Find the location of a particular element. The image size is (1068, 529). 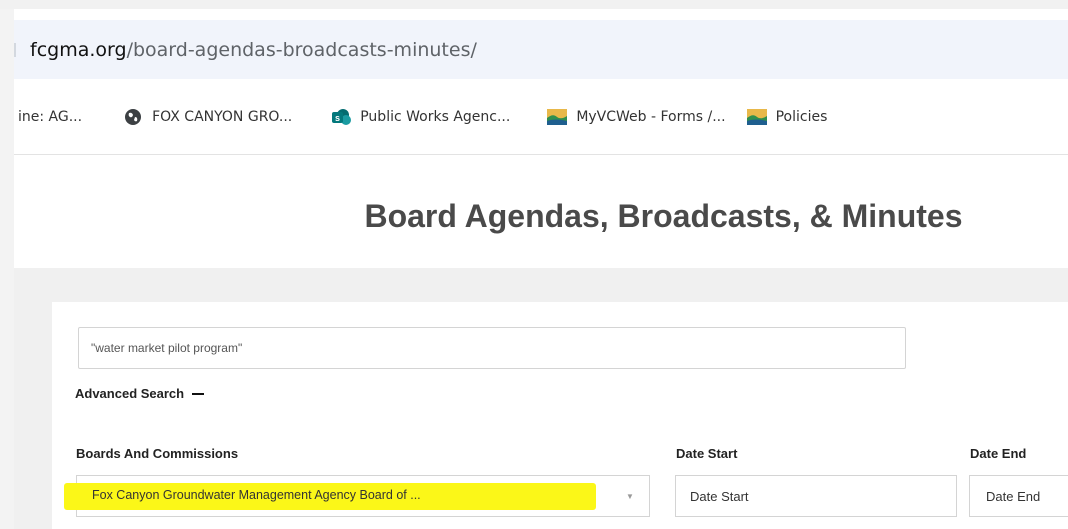

date-start-label: Date Start is located at coordinates (707, 453).